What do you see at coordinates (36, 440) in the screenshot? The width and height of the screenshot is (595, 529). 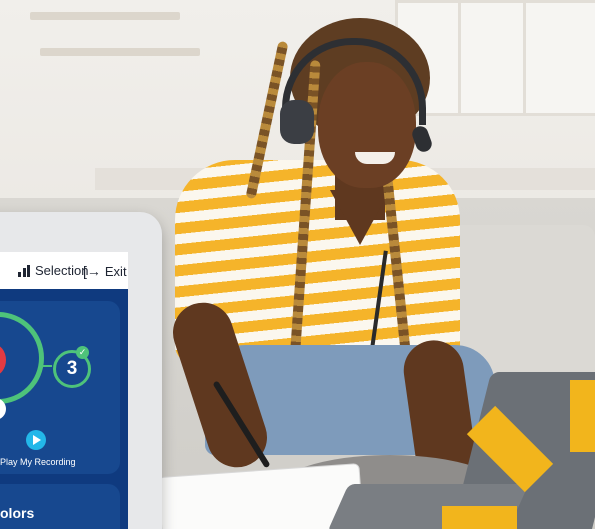 I see `play-icon` at bounding box center [36, 440].